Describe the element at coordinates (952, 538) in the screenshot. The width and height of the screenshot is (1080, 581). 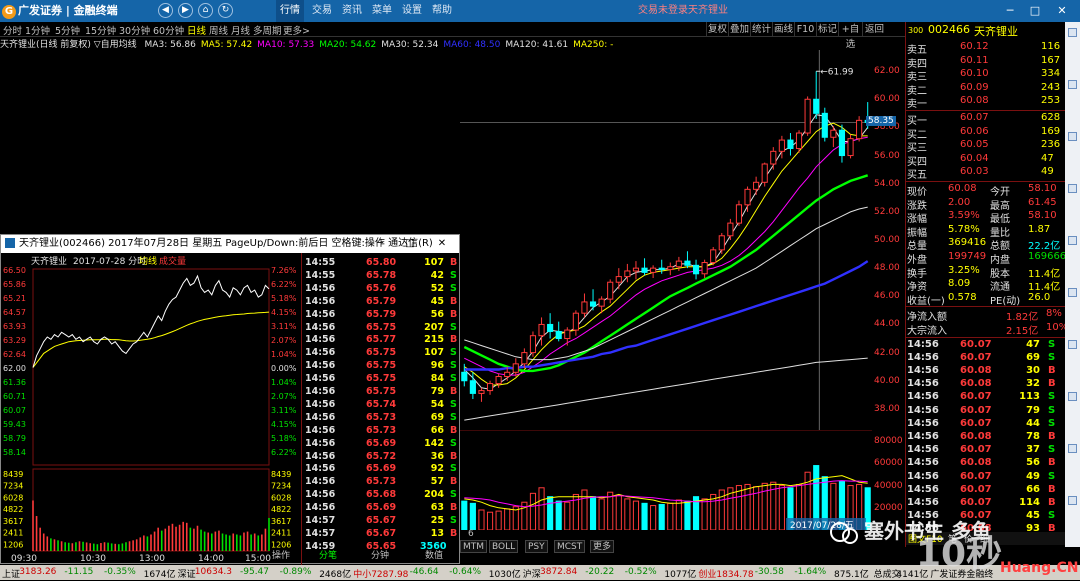
I see `quote-tab: 笔` at that location.